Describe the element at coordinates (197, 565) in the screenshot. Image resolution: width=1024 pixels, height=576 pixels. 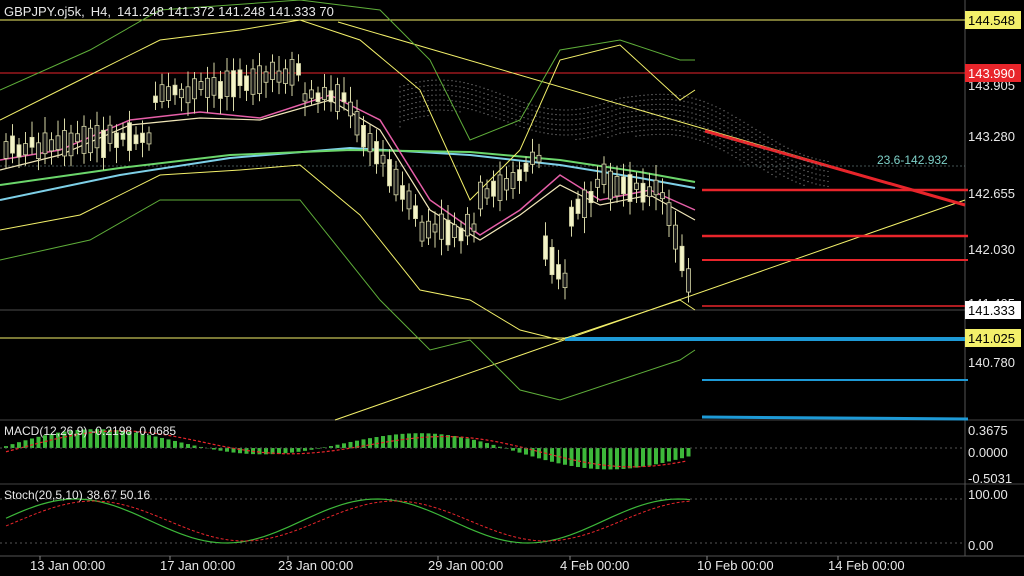
I see `time-axis-label: 17 Jan 00:00` at that location.